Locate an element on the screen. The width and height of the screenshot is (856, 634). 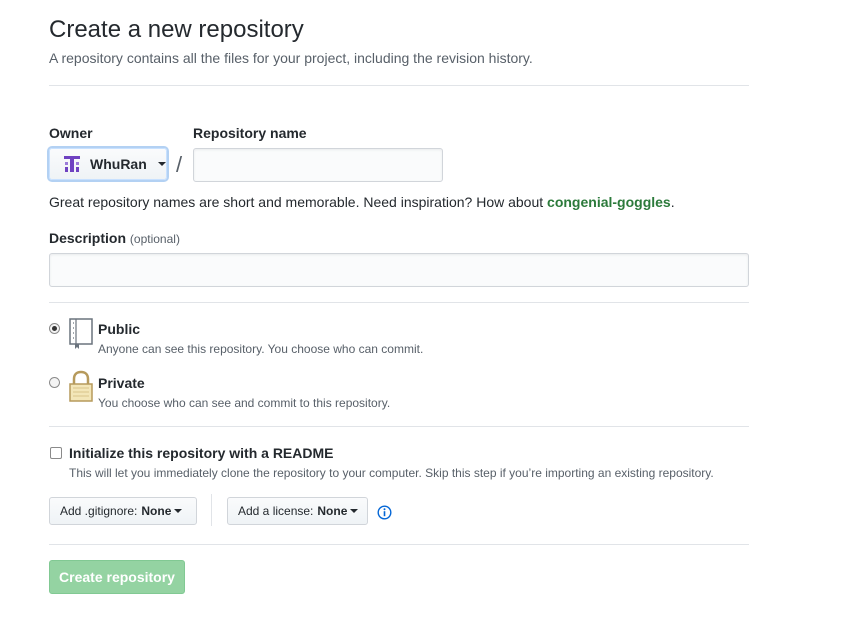
private-radio is located at coordinates (54, 382).